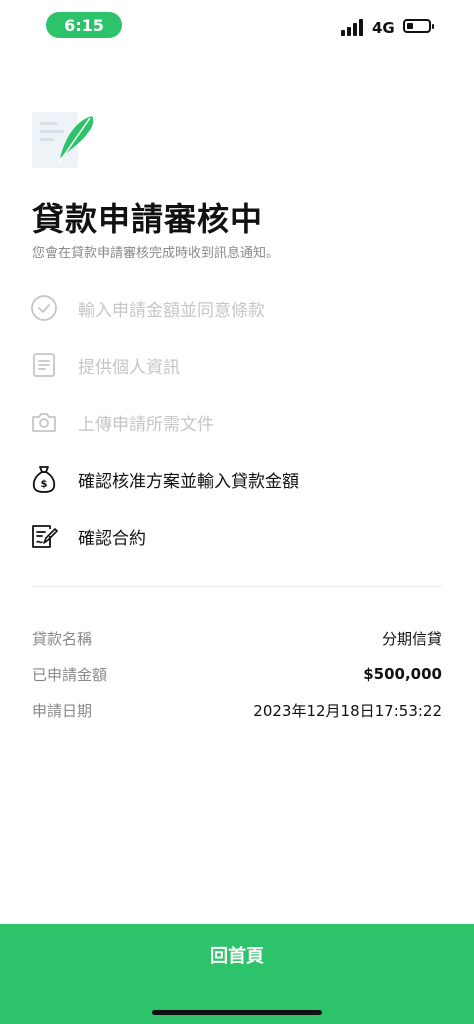 This screenshot has width=474, height=1024. I want to click on home-button: 回首頁, so click(237, 974).